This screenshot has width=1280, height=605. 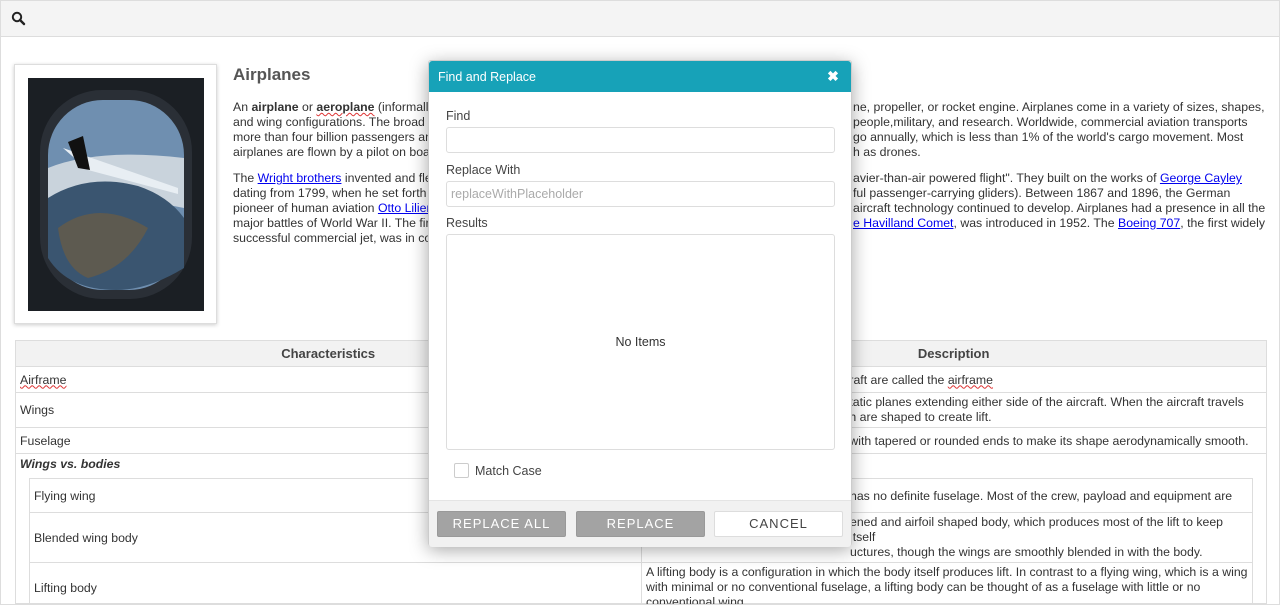 I want to click on link-george-cayley: George Cayley, so click(x=1201, y=178).